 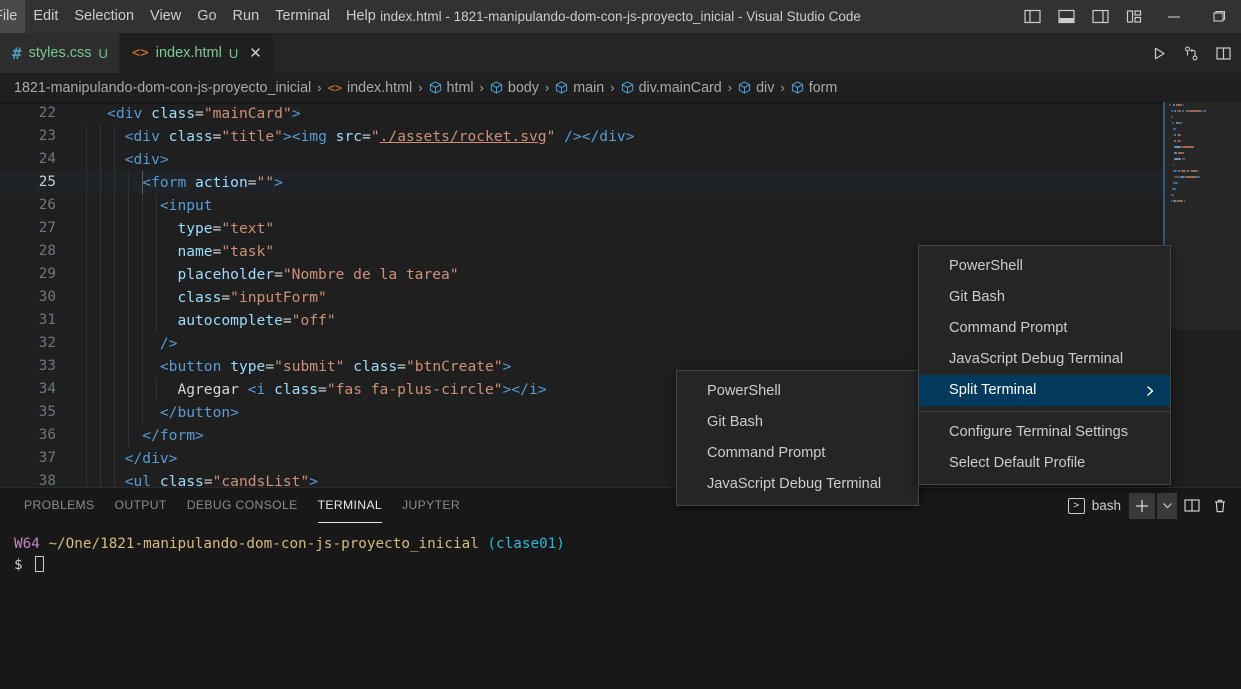 What do you see at coordinates (620, 113) in the screenshot?
I see `code-line: 22 <div class="mainCard">` at bounding box center [620, 113].